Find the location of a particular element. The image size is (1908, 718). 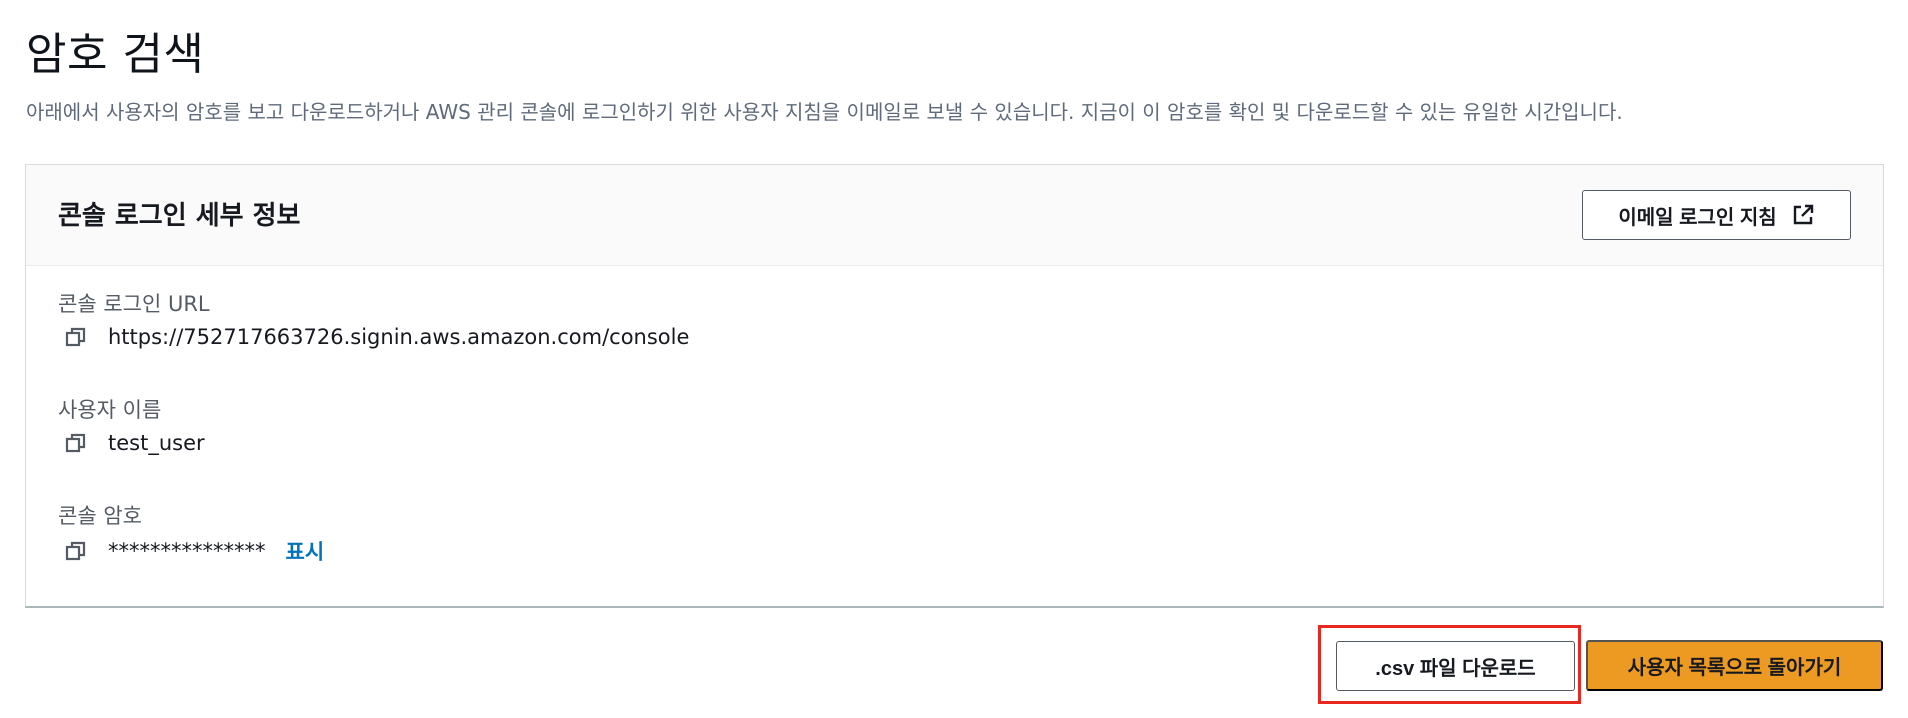

panel-title: 콘솔 로그인 세부 정보 is located at coordinates (179, 216).